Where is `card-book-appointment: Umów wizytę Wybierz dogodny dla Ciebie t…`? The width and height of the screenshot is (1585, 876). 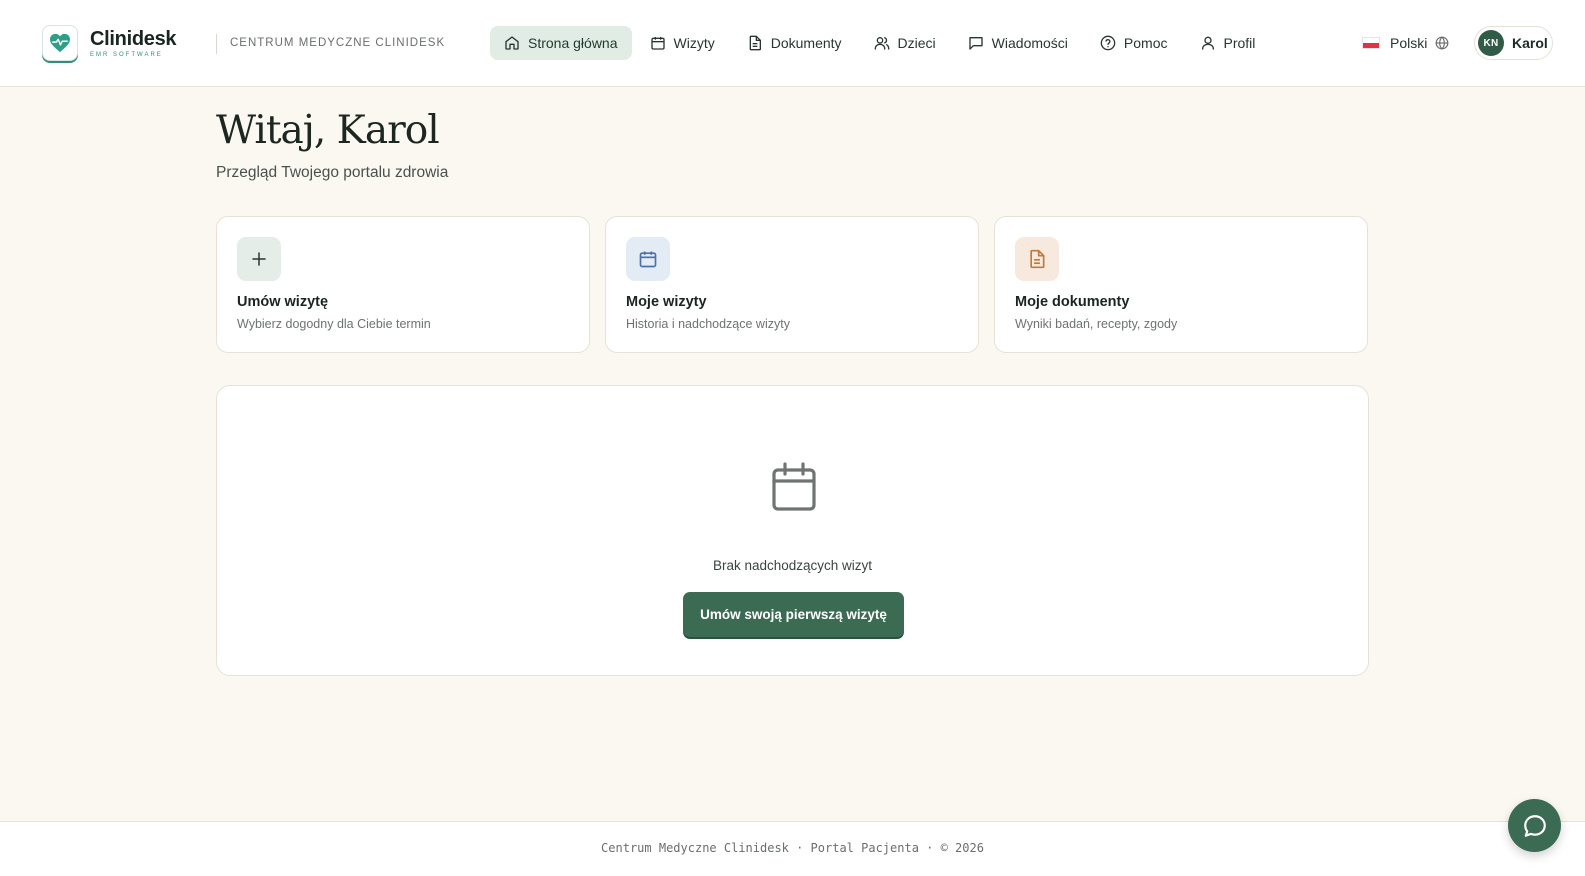
card-book-appointment: Umów wizytę Wybierz dogodny dla Ciebie t… is located at coordinates (403, 284).